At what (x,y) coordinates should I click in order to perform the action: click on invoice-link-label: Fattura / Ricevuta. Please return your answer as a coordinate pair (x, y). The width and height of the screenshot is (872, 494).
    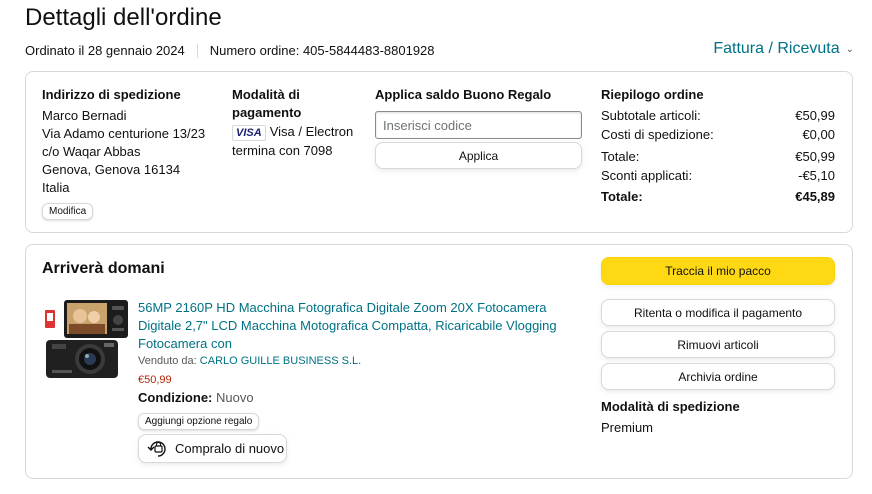
    Looking at the image, I should click on (776, 48).